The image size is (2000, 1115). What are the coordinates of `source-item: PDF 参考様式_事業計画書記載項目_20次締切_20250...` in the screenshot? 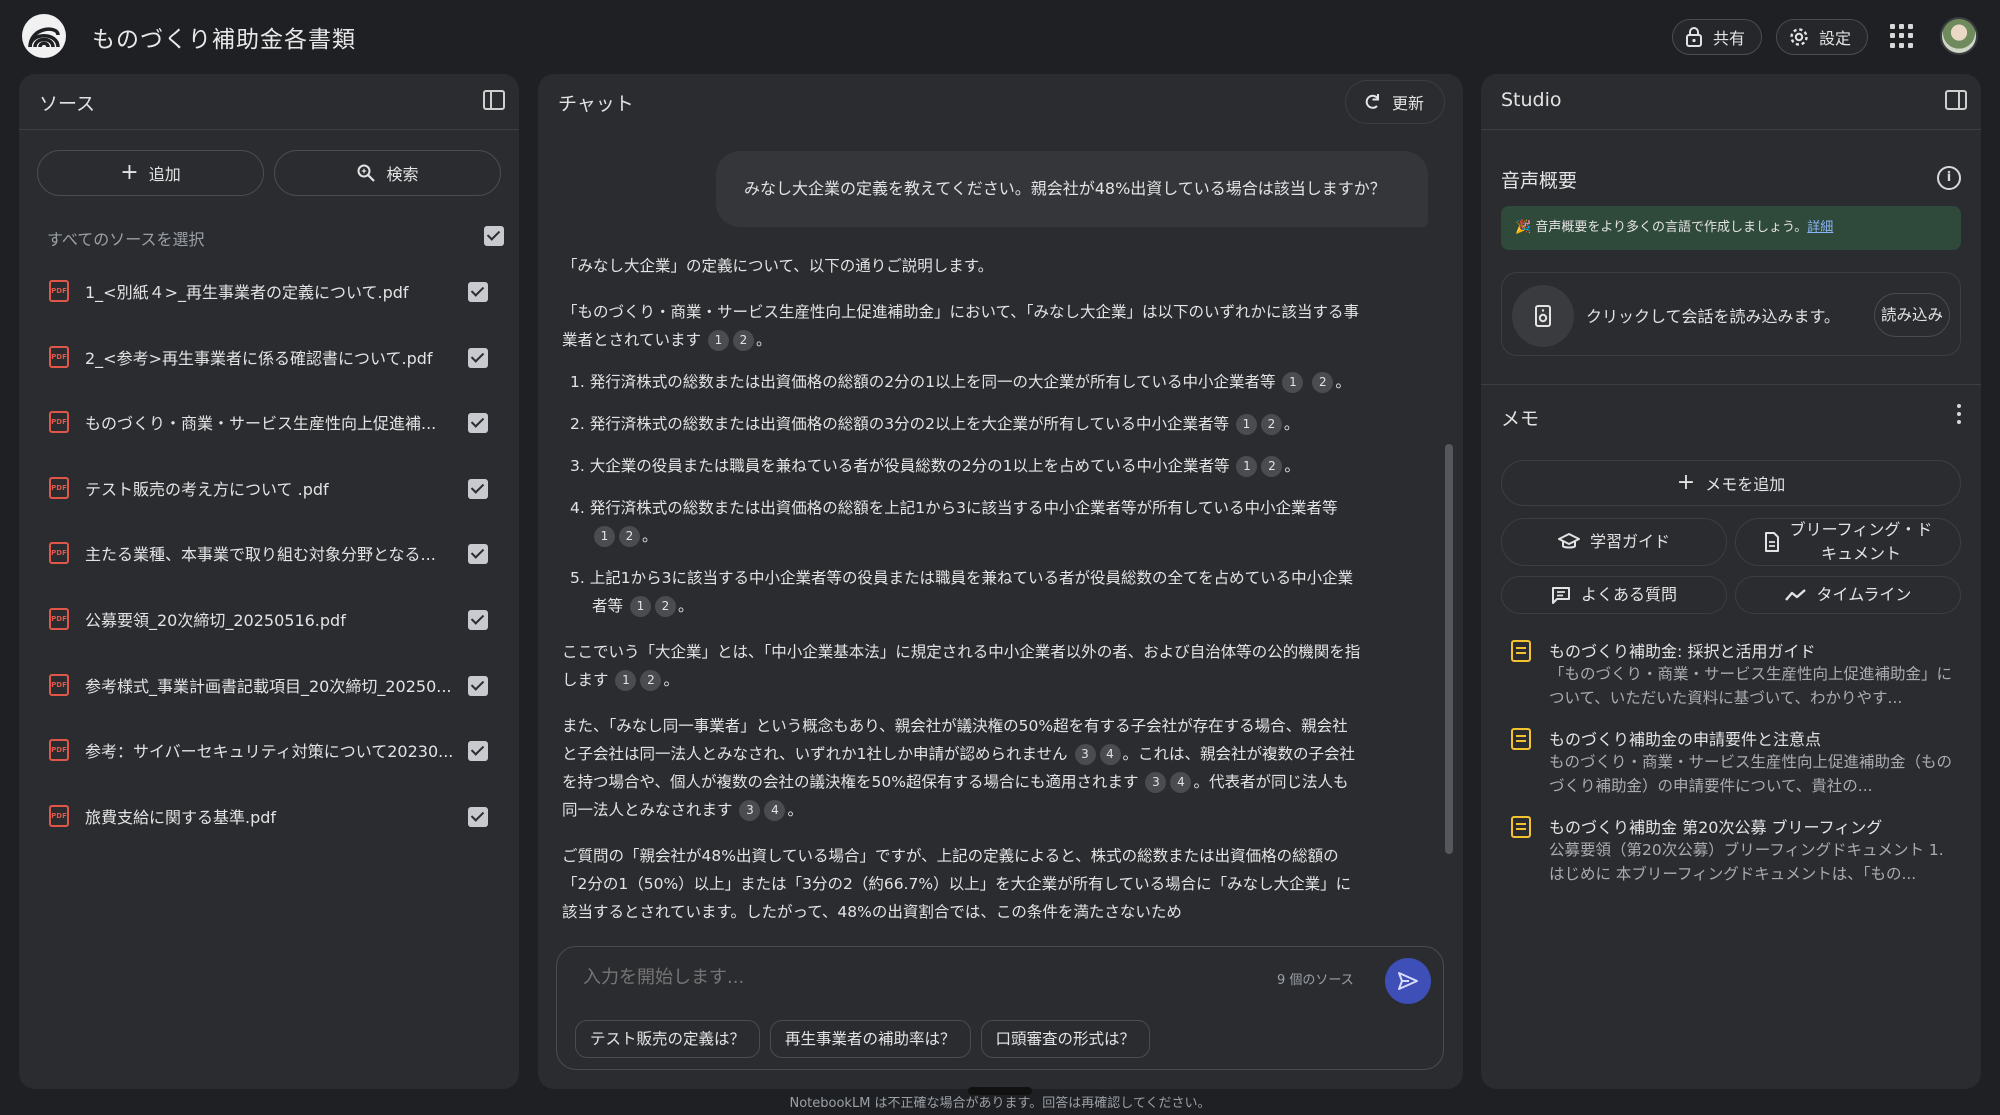 It's located at (269, 695).